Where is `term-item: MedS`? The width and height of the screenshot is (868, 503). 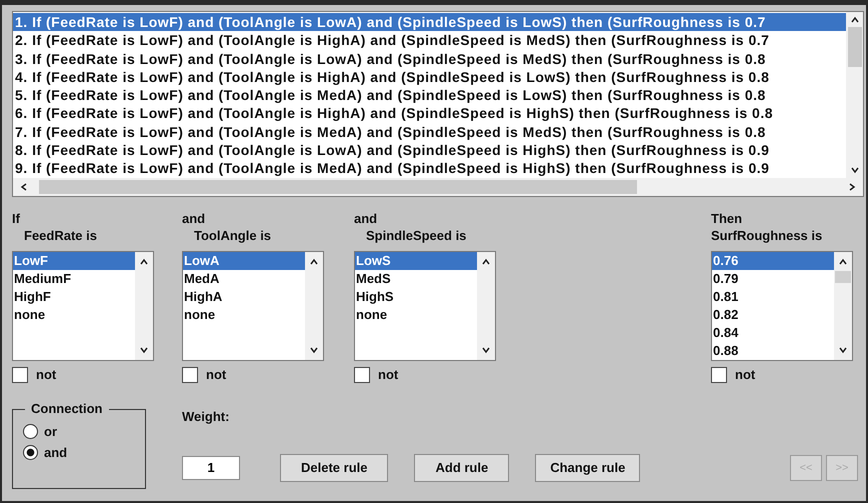
term-item: MedS is located at coordinates (416, 279).